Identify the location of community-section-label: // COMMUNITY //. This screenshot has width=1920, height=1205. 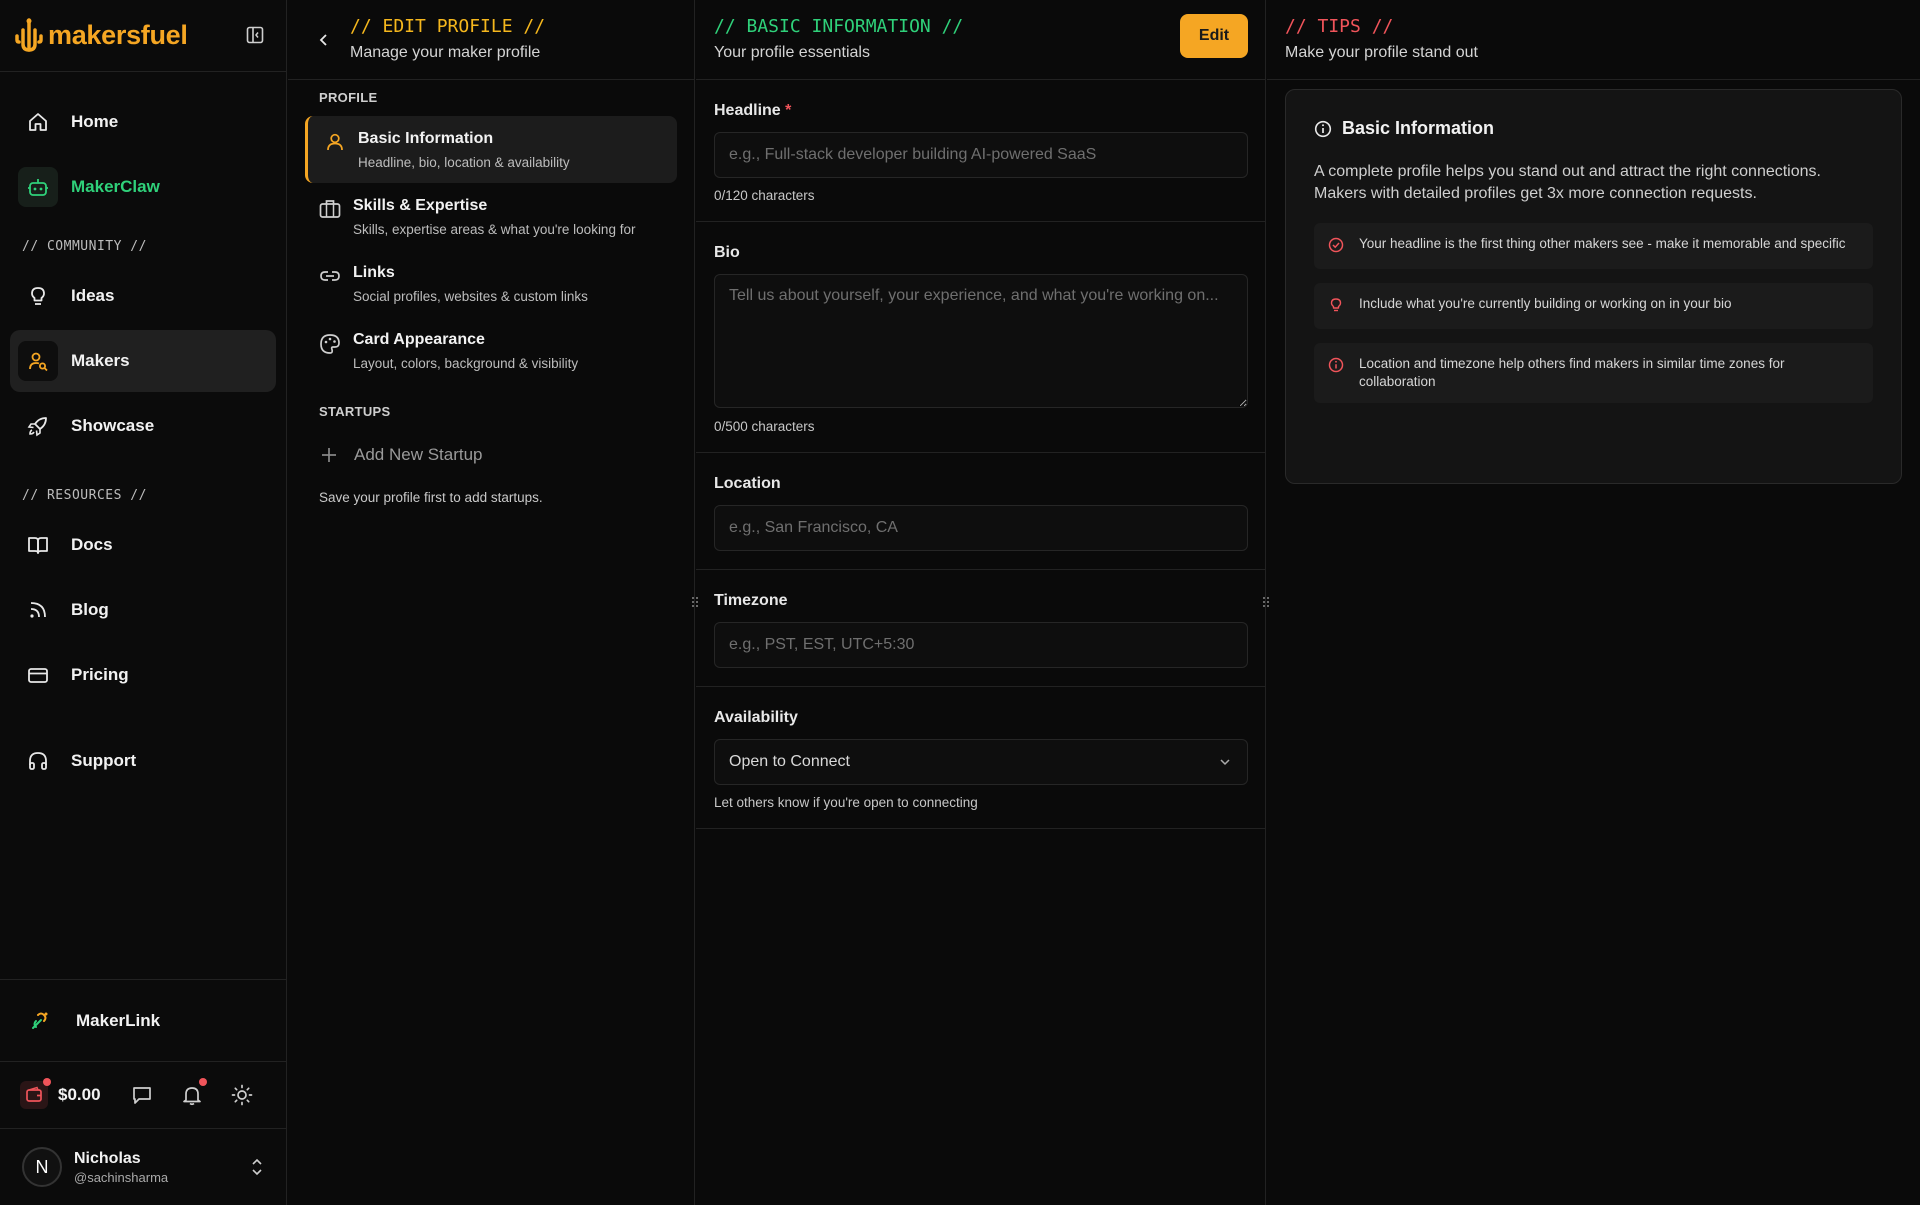
(84, 246).